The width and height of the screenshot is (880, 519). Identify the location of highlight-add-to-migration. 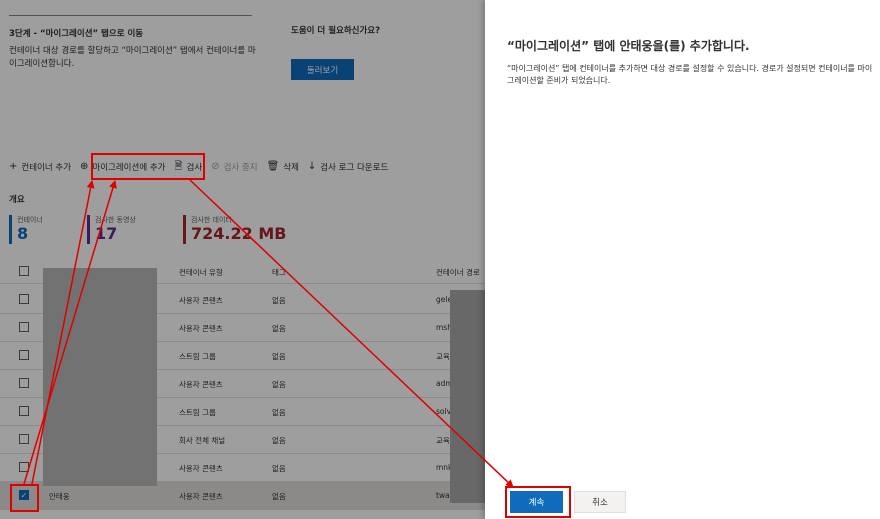
(148, 166).